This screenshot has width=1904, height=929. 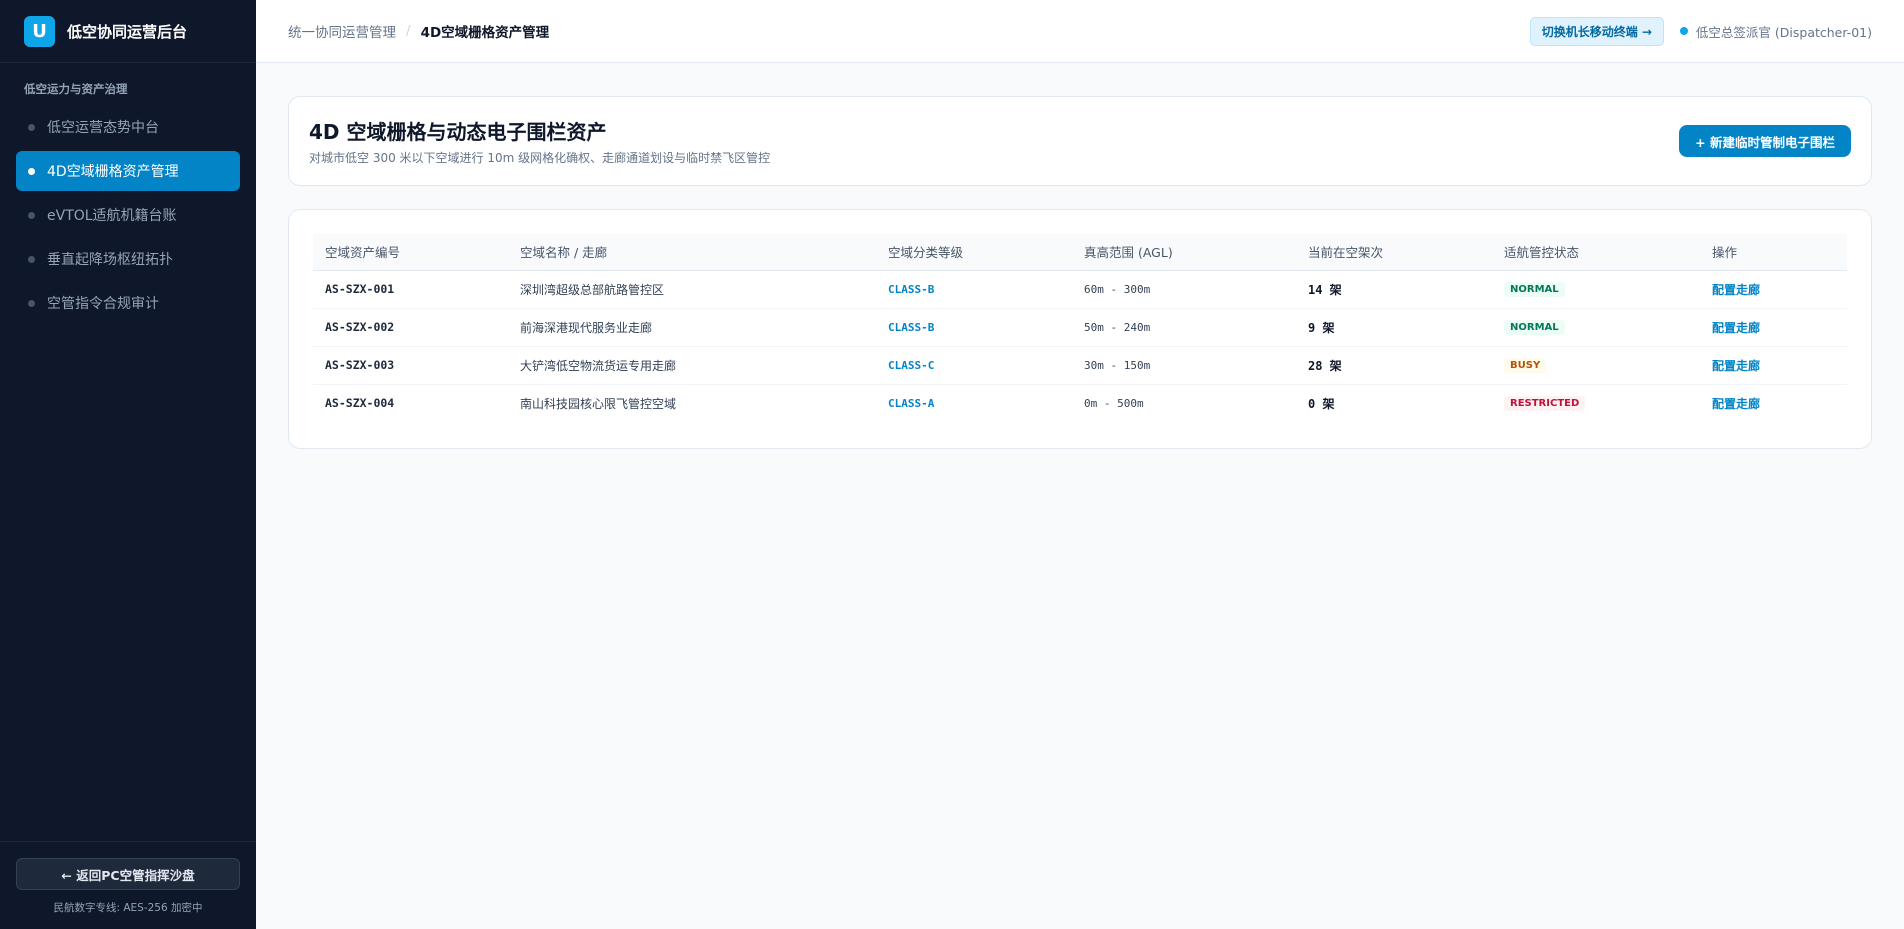 I want to click on switch-mobile-terminal-button: 切换机长移动终端 →, so click(x=1596, y=31).